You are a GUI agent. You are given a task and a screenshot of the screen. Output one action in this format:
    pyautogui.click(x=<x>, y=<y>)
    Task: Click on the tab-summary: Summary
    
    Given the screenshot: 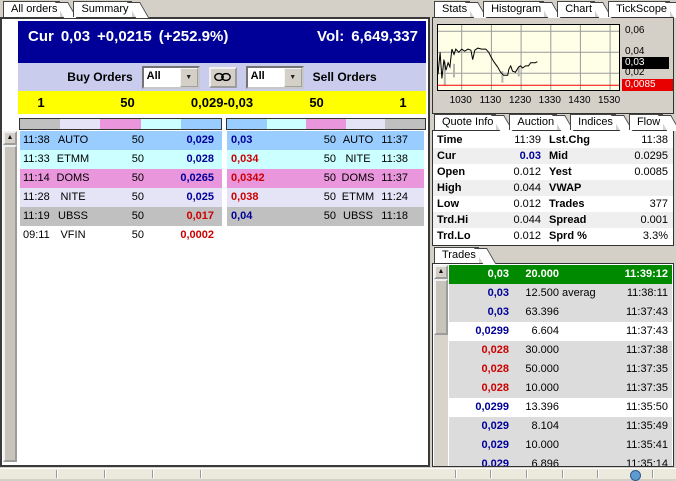 What is the action you would take?
    pyautogui.click(x=102, y=9)
    